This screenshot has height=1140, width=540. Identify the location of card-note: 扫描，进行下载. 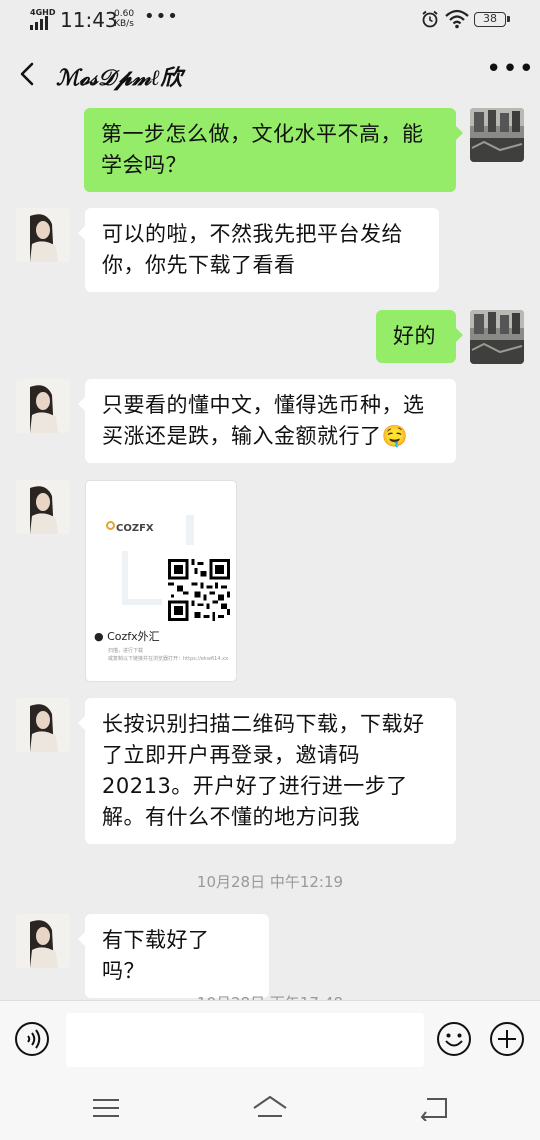
(126, 651).